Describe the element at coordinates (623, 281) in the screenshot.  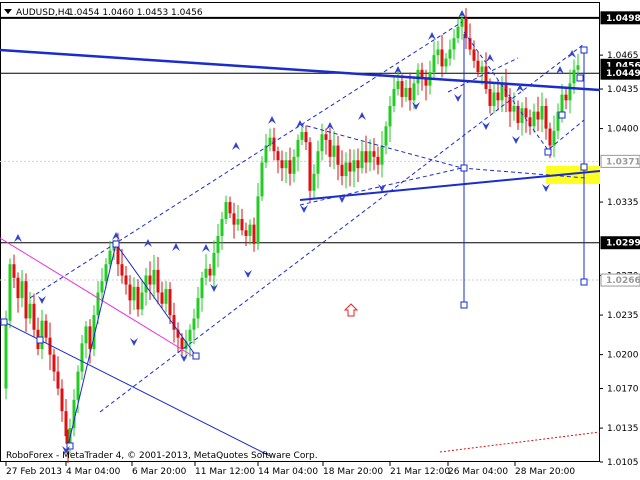
I see `price-level-label: 1.0266` at that location.